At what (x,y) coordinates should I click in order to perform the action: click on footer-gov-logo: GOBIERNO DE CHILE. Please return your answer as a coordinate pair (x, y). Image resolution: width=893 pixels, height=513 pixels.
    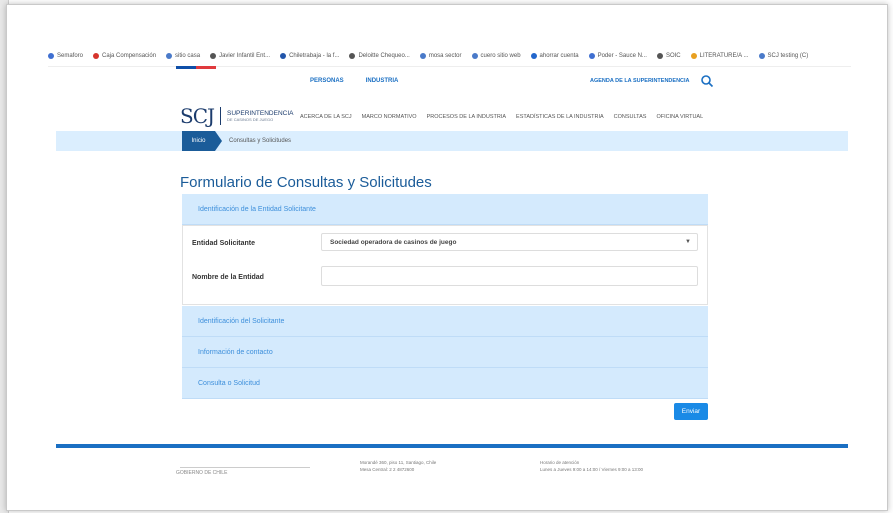
    Looking at the image, I should click on (202, 473).